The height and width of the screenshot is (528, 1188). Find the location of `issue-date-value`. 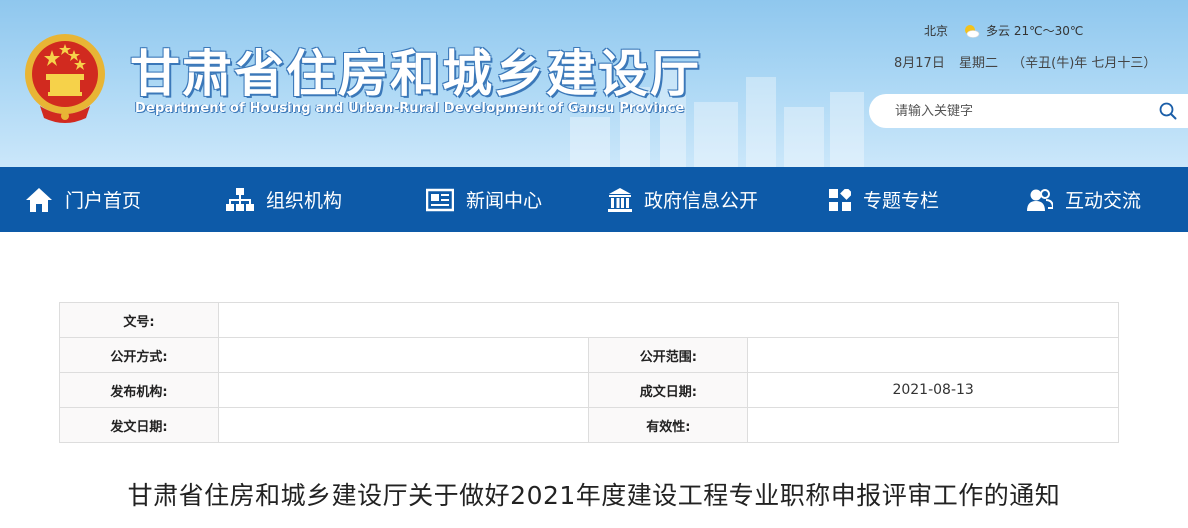

issue-date-value is located at coordinates (403, 425).